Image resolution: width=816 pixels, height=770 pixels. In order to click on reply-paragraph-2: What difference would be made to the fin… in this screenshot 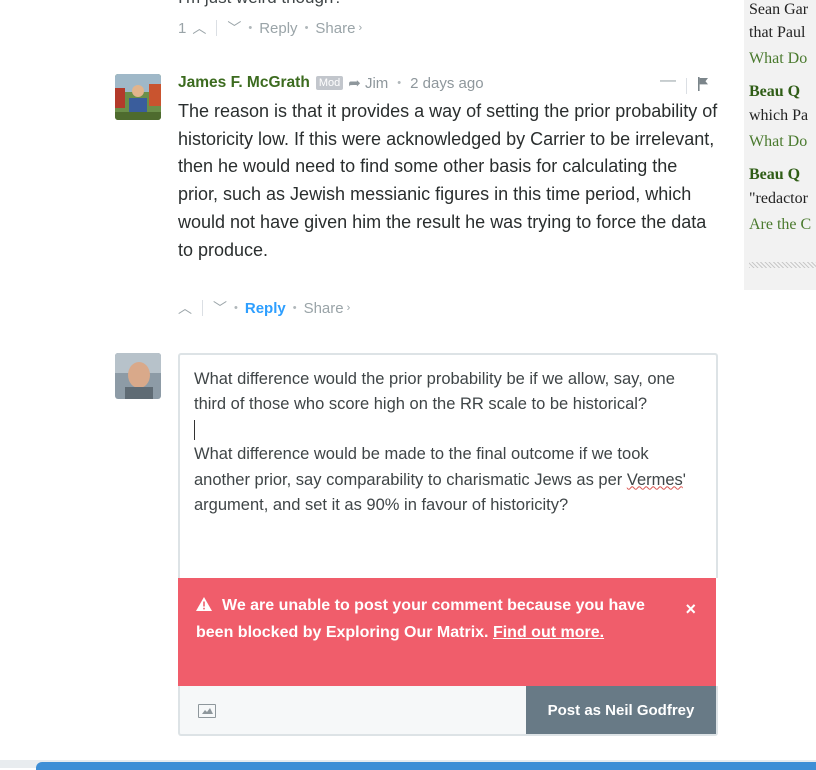, I will do `click(440, 479)`.